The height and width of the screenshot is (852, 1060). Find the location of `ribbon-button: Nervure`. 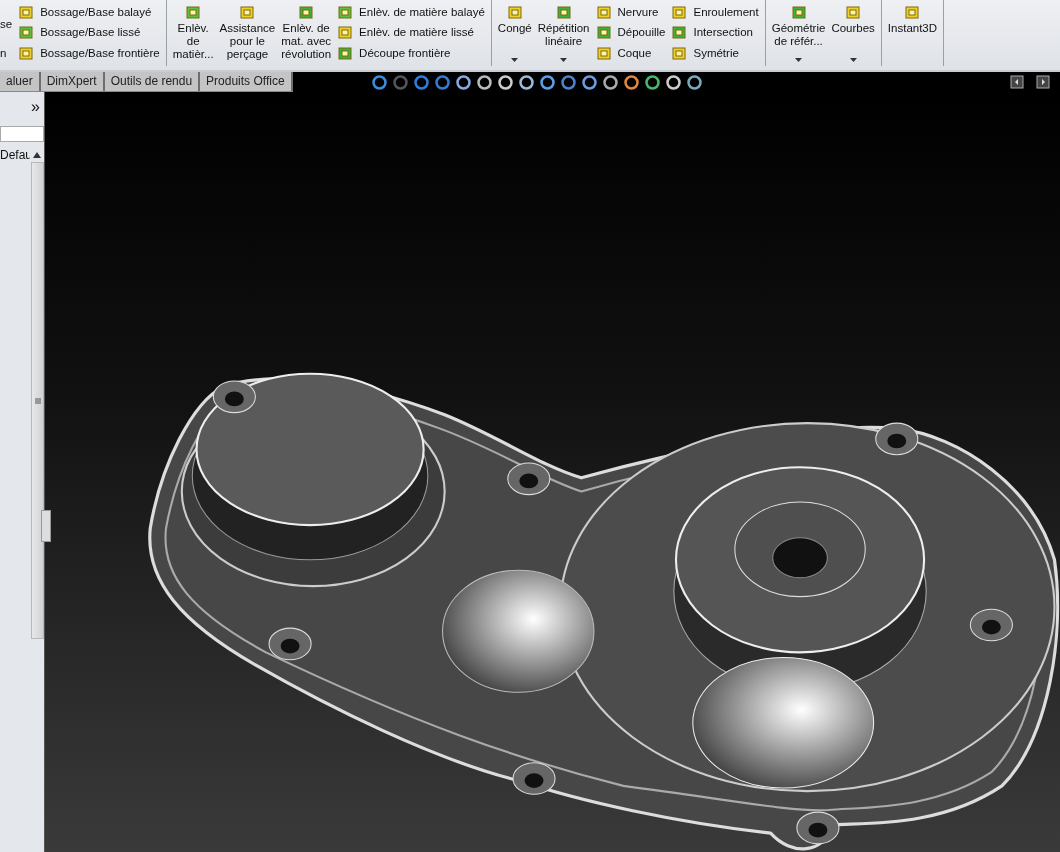

ribbon-button: Nervure is located at coordinates (630, 11).